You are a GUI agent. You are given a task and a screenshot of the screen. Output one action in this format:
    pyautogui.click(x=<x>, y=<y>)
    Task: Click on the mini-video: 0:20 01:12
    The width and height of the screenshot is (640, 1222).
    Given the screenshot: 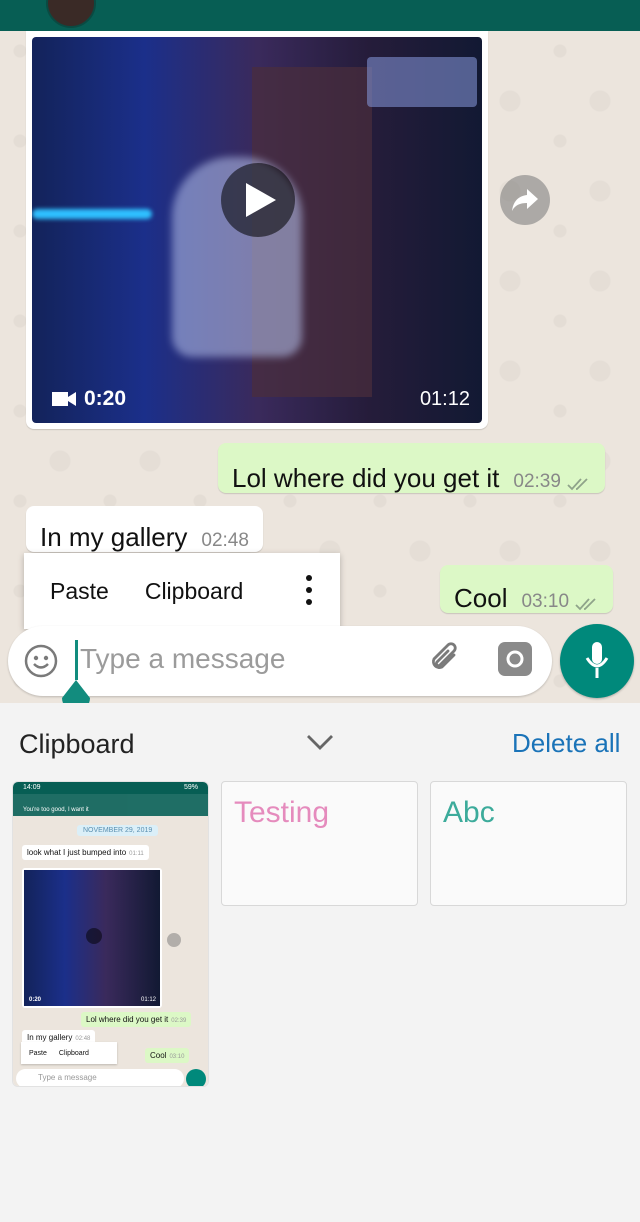 What is the action you would take?
    pyautogui.click(x=92, y=938)
    